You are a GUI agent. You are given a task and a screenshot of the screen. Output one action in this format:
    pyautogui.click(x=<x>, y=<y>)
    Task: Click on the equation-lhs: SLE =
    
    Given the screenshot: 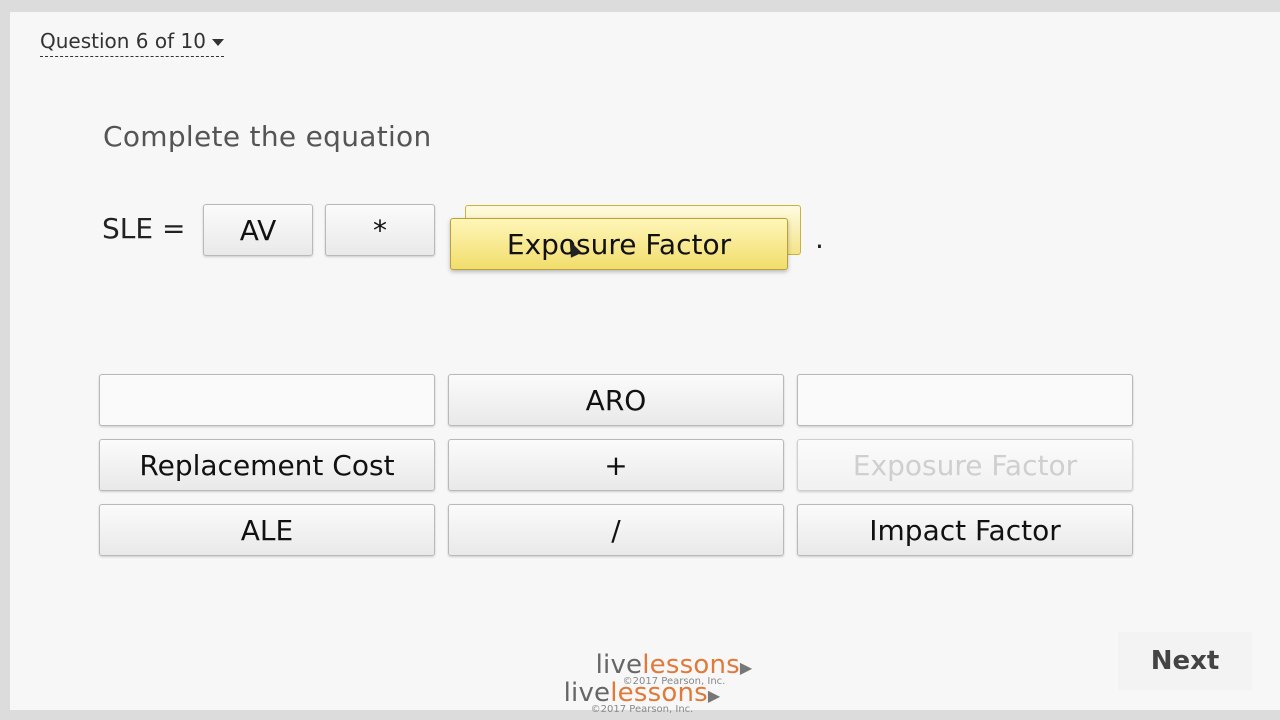 What is the action you would take?
    pyautogui.click(x=144, y=228)
    